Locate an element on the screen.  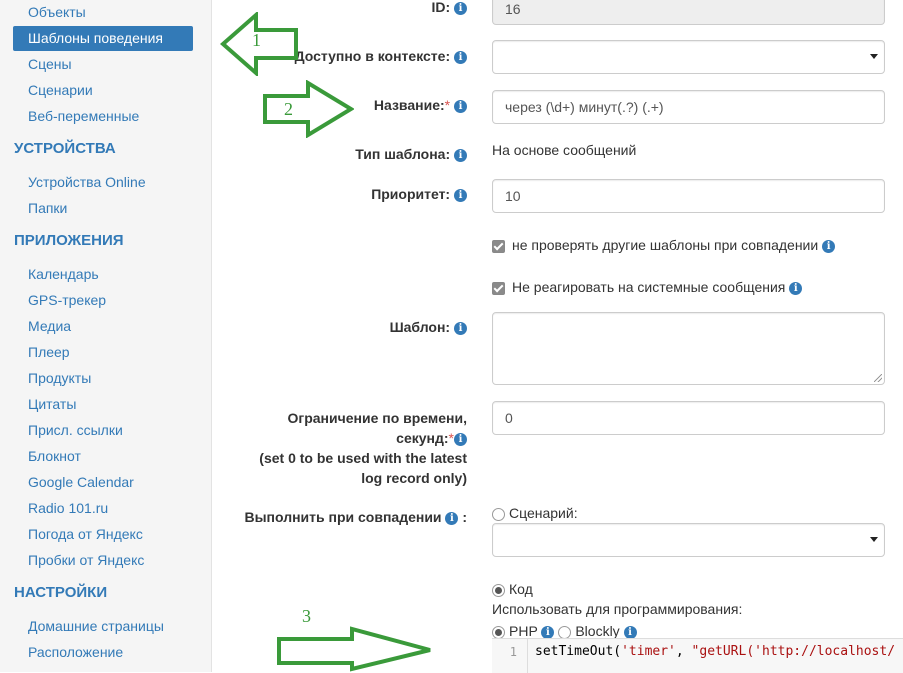
language-options: PHP i Blockly i is located at coordinates (564, 631).